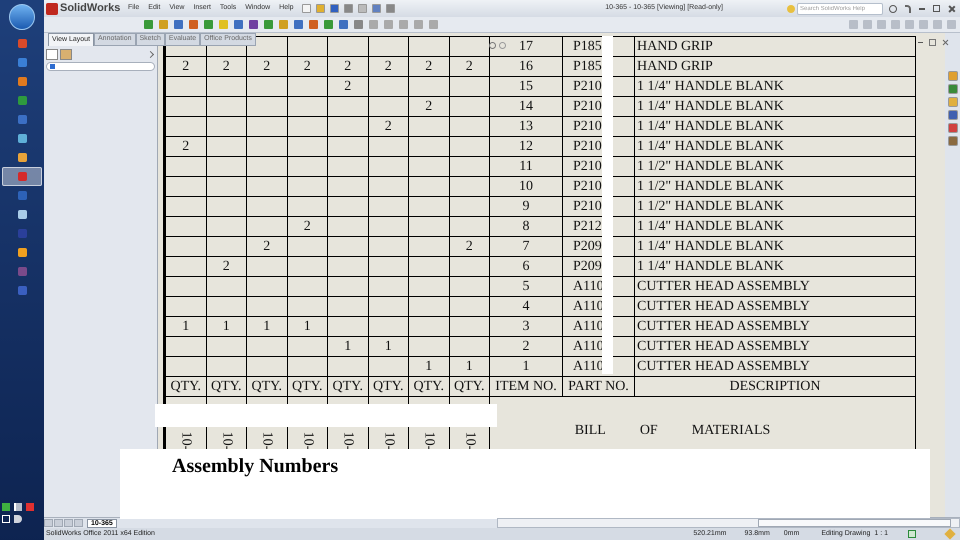 The image size is (960, 540). What do you see at coordinates (598, 386) in the screenshot?
I see `column-header: PART NO.` at bounding box center [598, 386].